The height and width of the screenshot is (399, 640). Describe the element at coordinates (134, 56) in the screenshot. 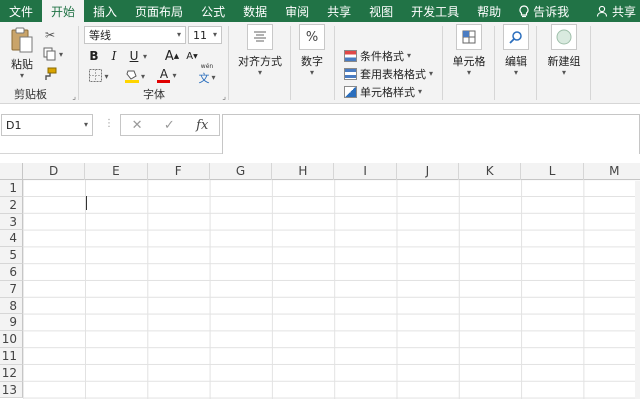

I see `underline-button: U` at that location.